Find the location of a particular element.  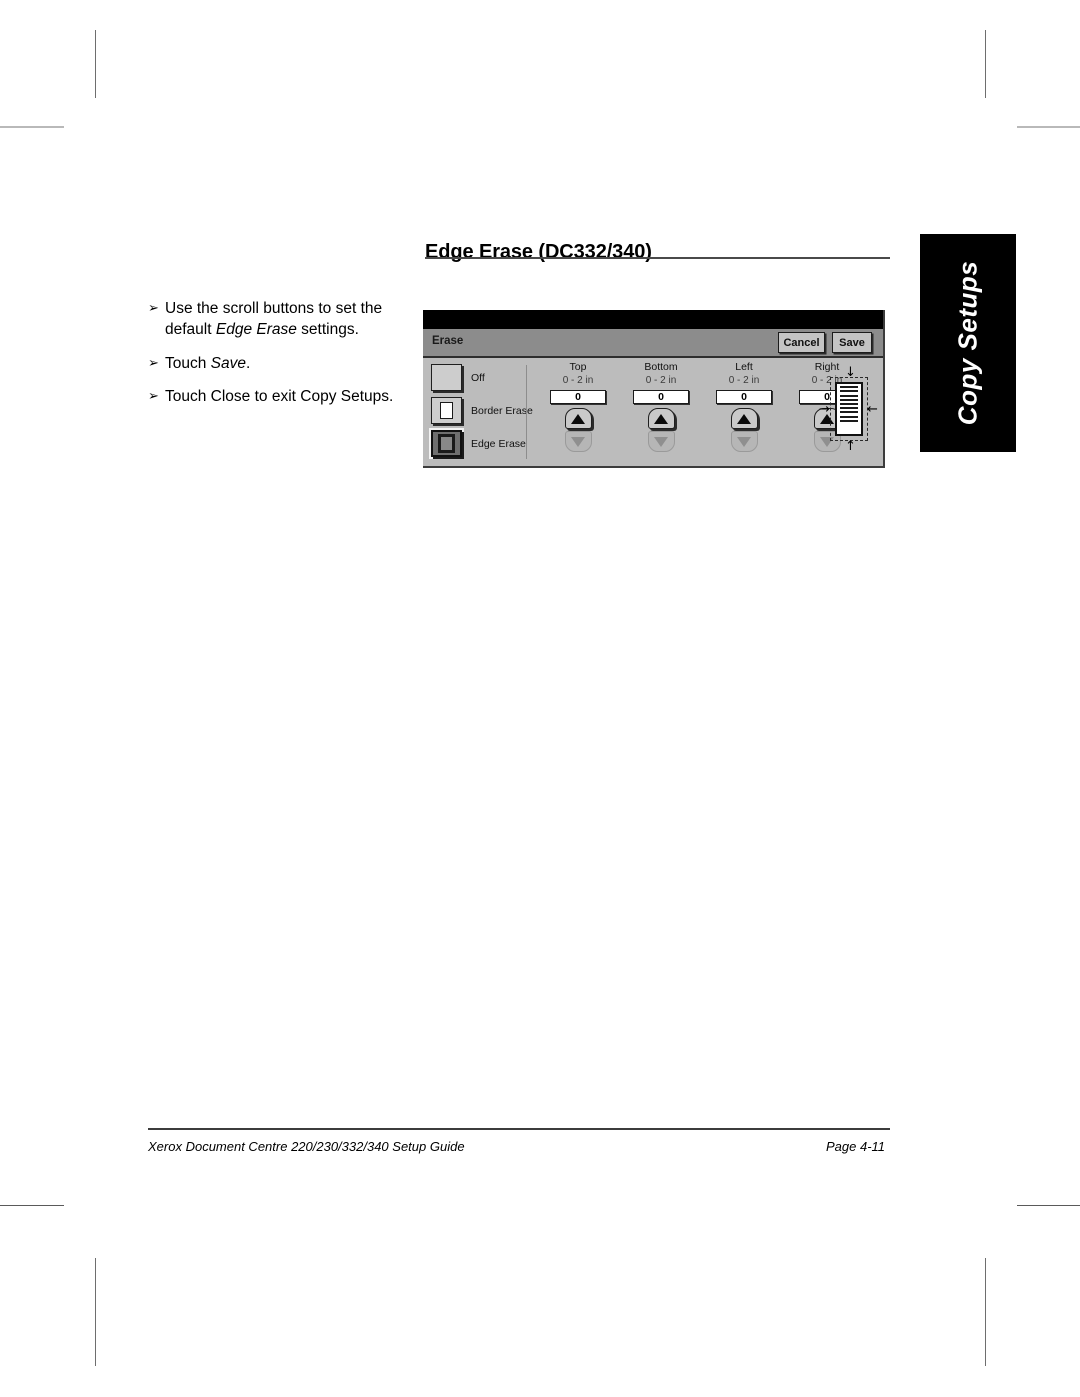

scroll-up-button-top is located at coordinates (578, 419).